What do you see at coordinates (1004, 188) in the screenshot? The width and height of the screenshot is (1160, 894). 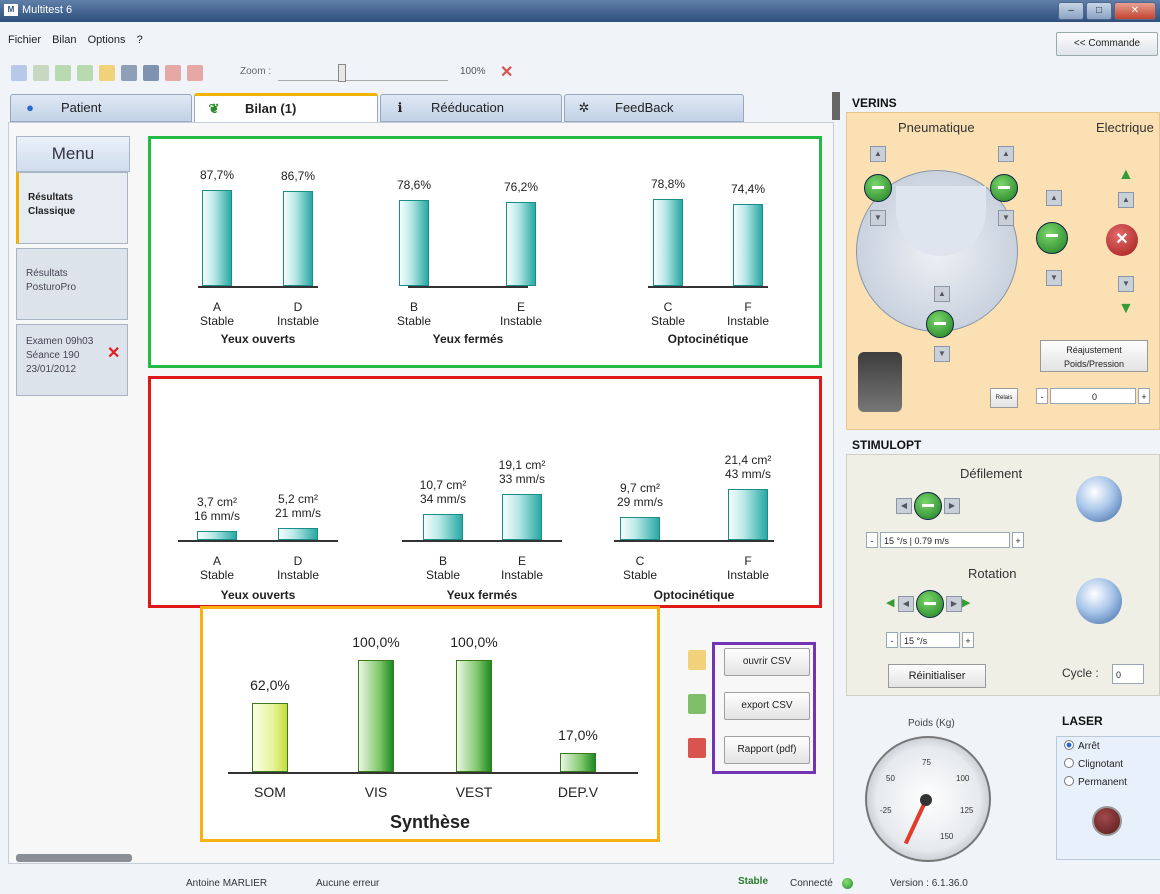 I see `pneu-right-button` at bounding box center [1004, 188].